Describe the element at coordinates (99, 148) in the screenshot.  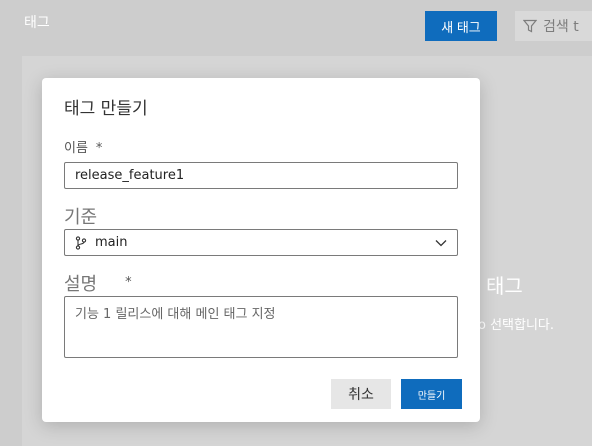
I see `name-required-marker: *` at that location.